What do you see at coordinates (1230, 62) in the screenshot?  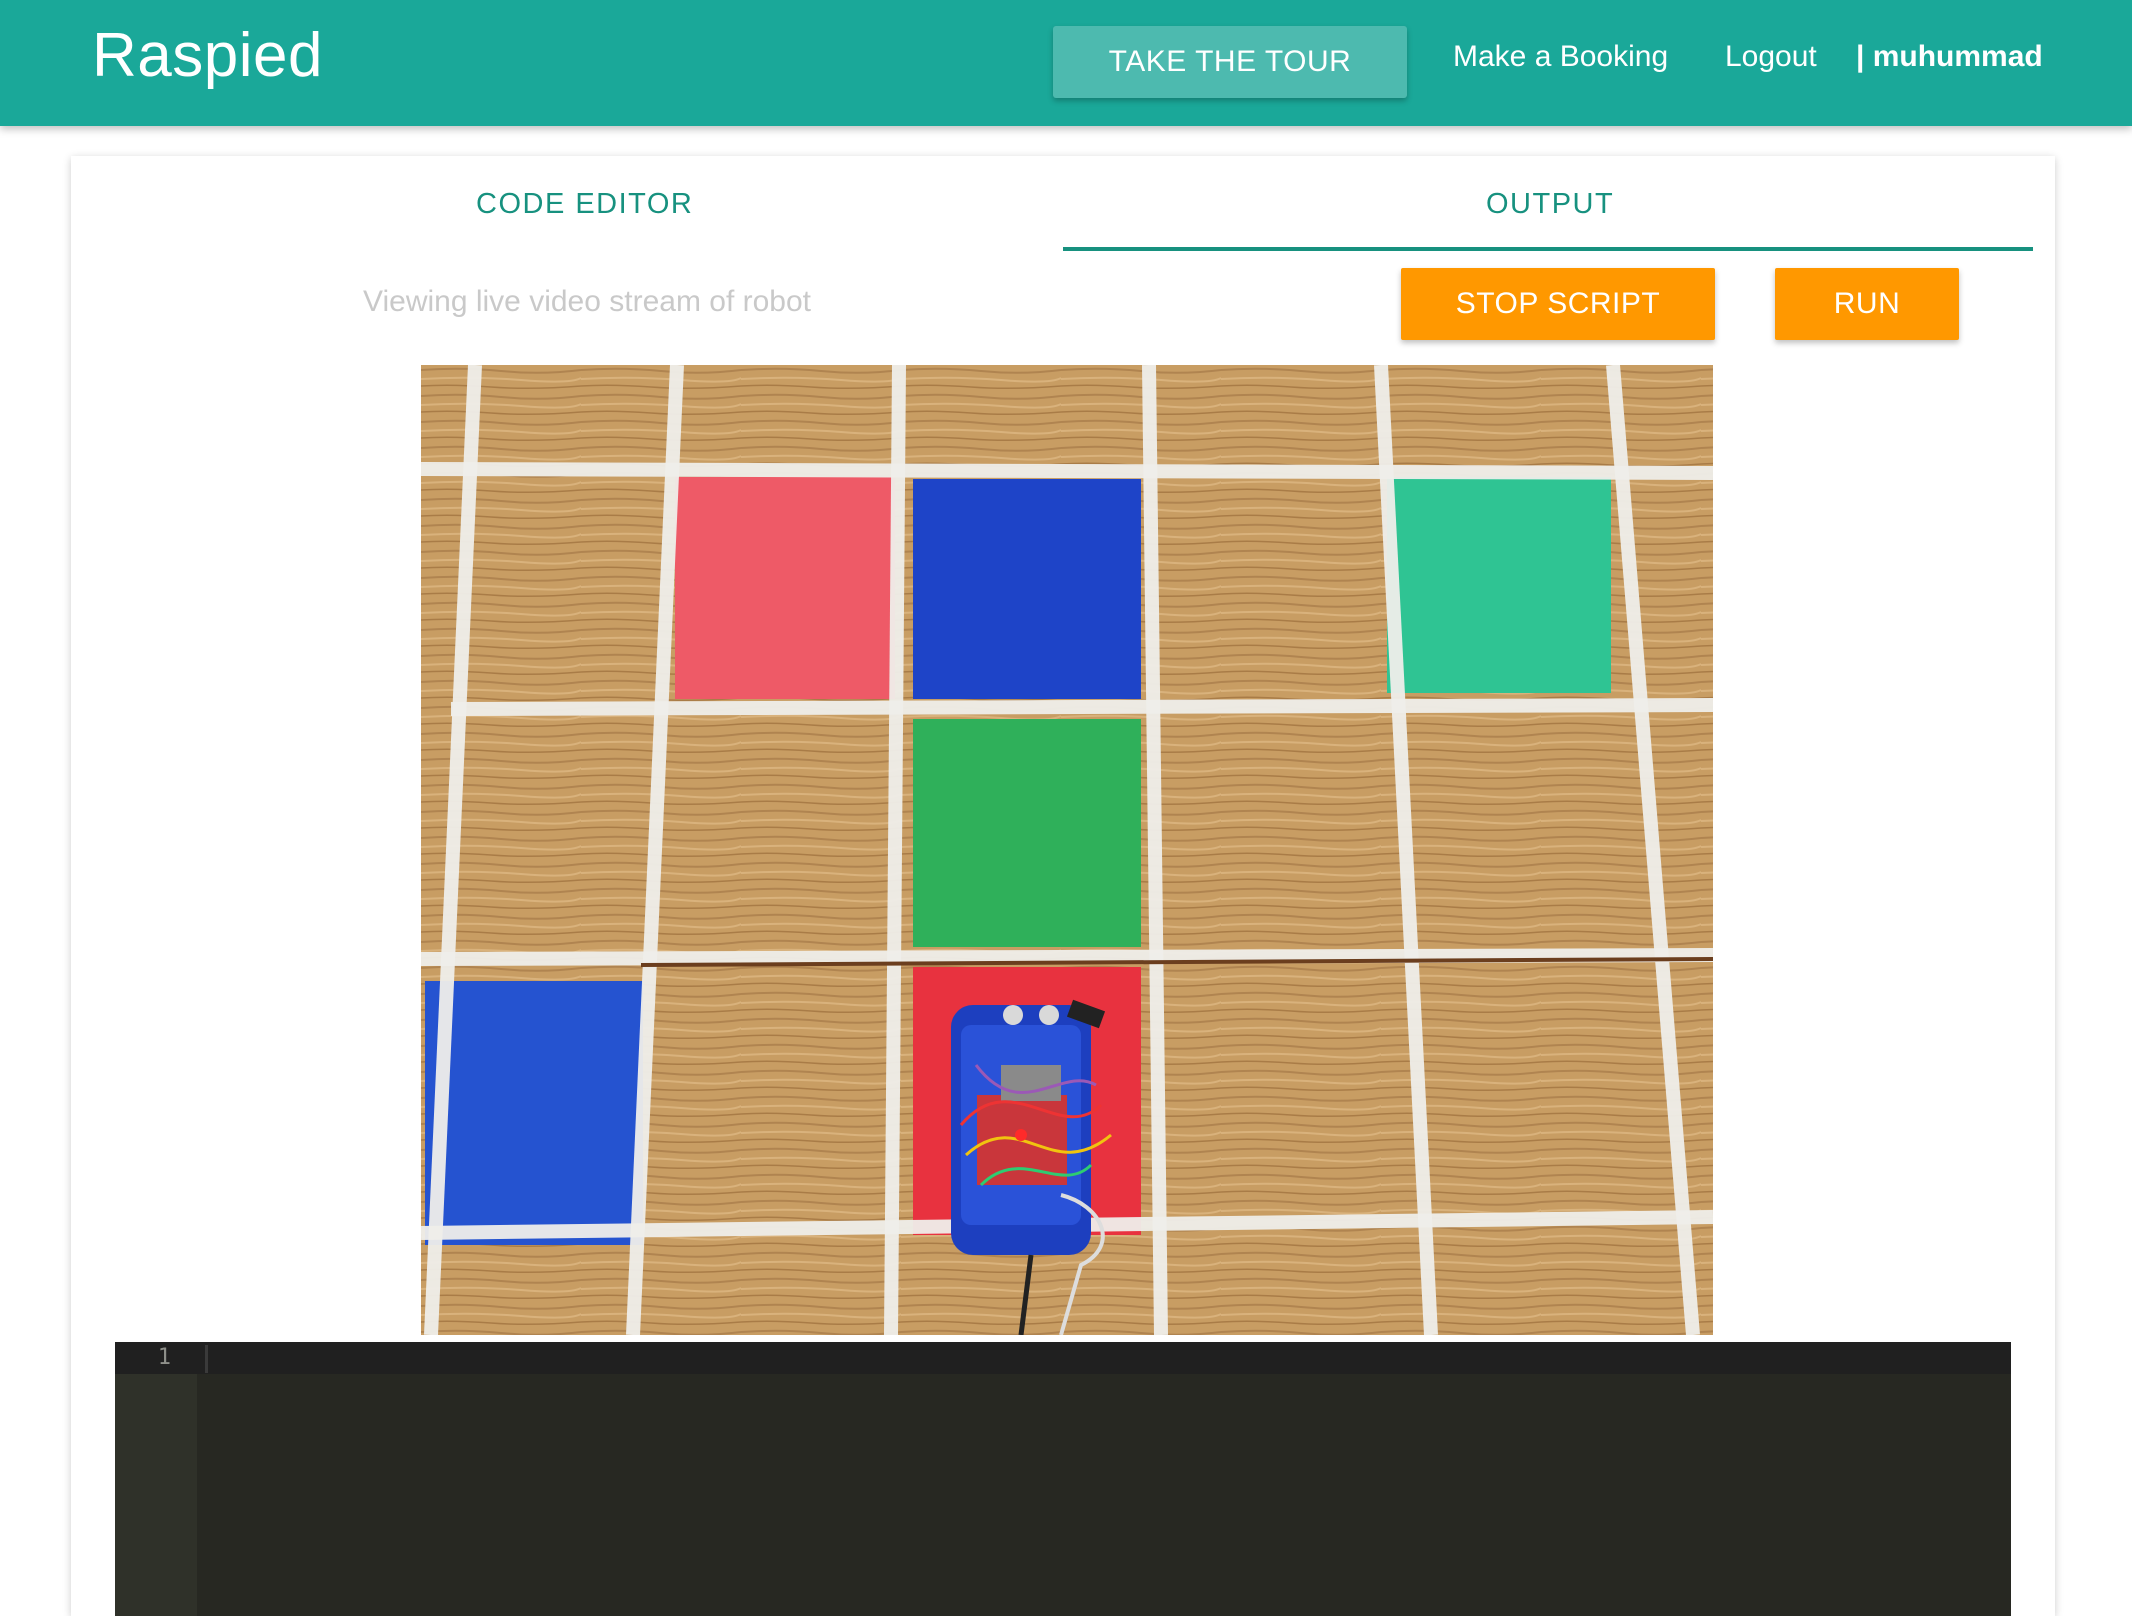 I see `take-the-tour-button: TAKE THE TOUR` at bounding box center [1230, 62].